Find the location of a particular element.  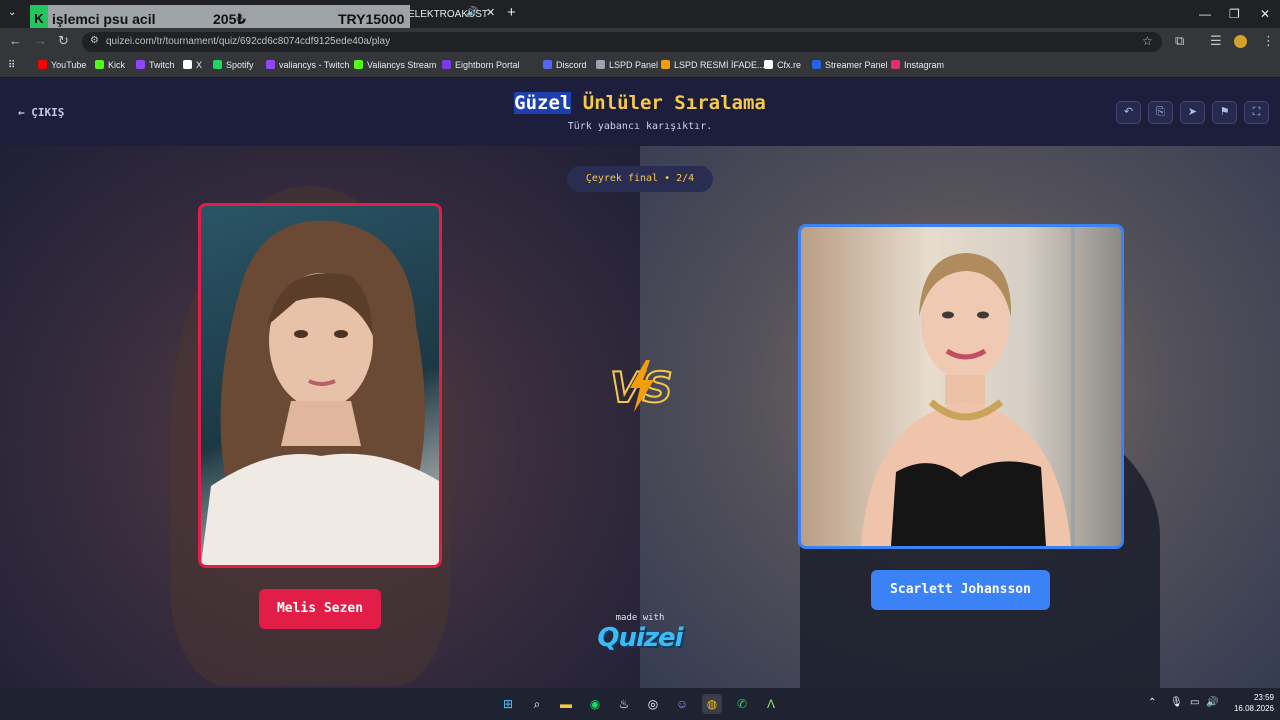

bookmark-label: Cfx.re is located at coordinates (789, 65).